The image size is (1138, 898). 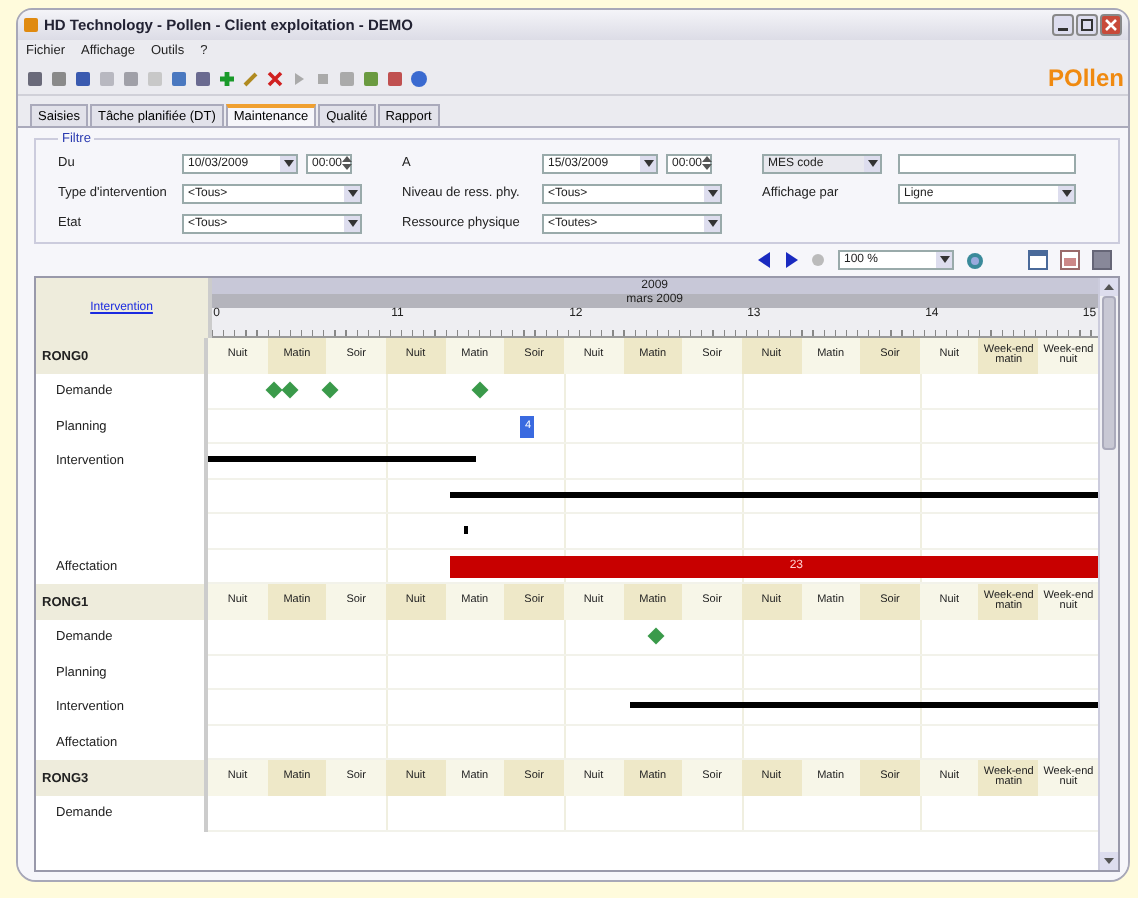 I want to click on play-icon, so click(x=299, y=78).